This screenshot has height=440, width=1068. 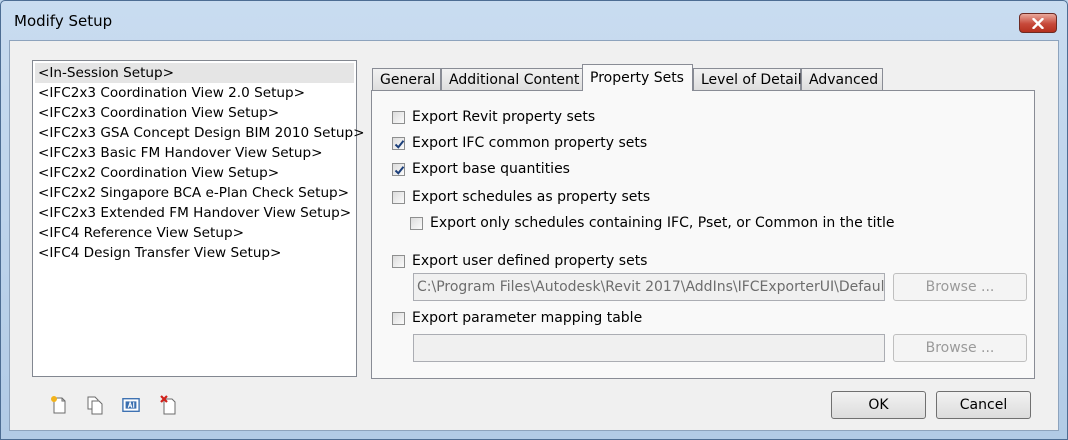 I want to click on setup-list-item: <IFC4 Design Transfer View Setup>, so click(x=194, y=253).